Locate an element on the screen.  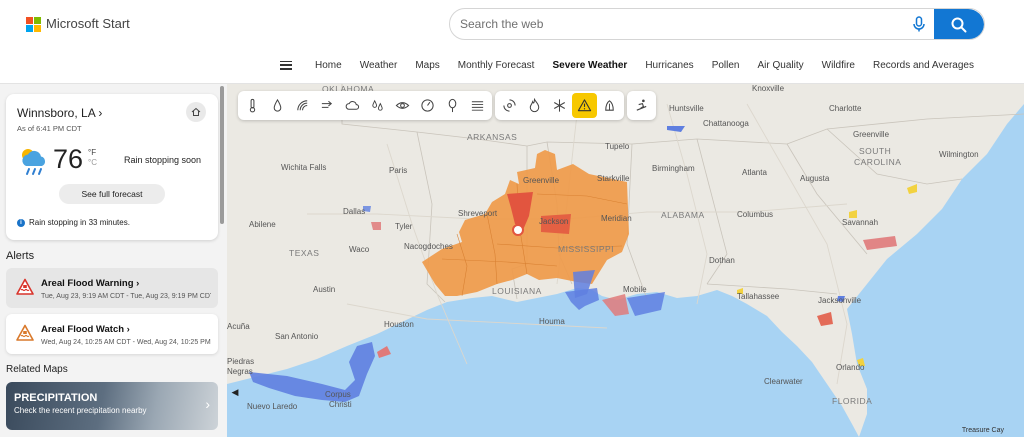
unit-celsius: °C is located at coordinates (92, 163).